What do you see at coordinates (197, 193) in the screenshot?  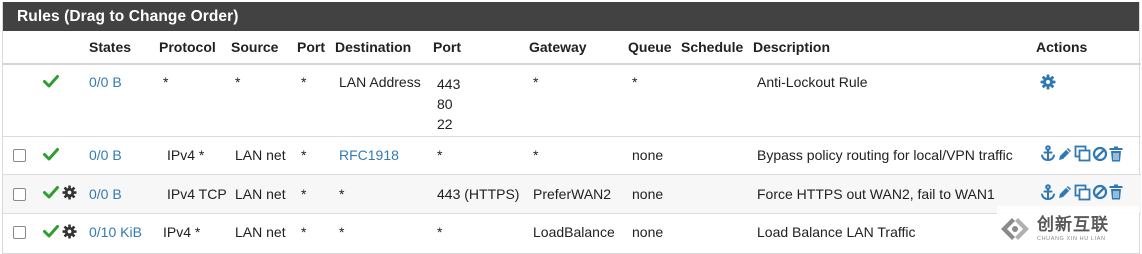 I see `protocol-cell: IPv4 TCP` at bounding box center [197, 193].